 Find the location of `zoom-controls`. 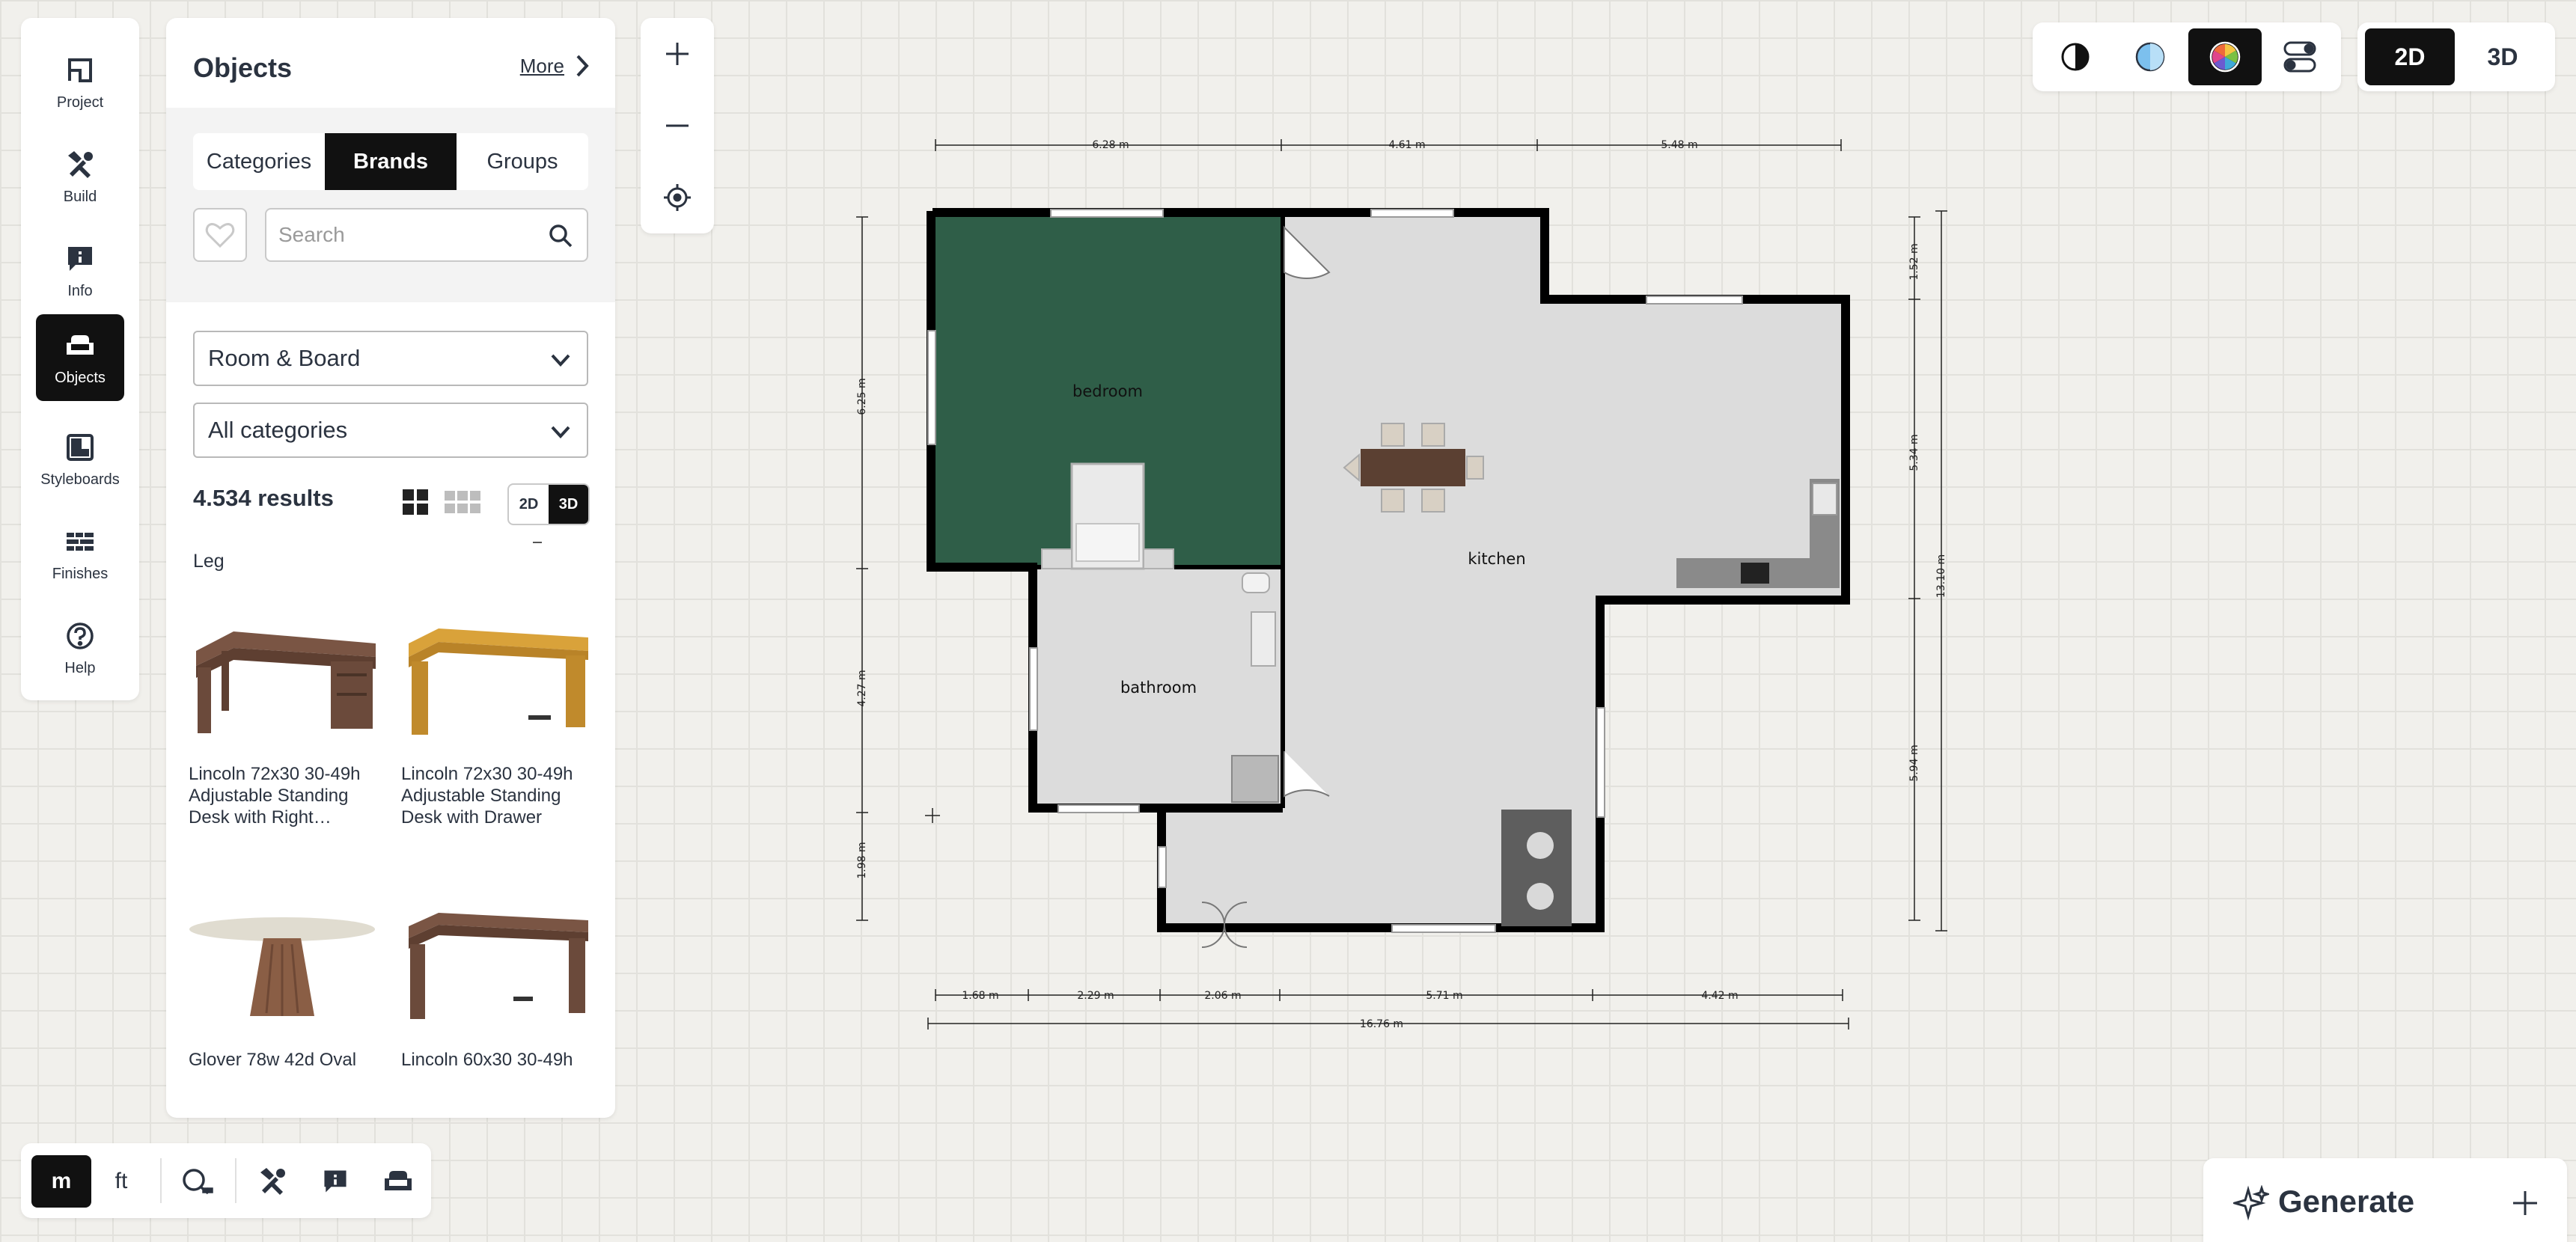

zoom-controls is located at coordinates (677, 125).